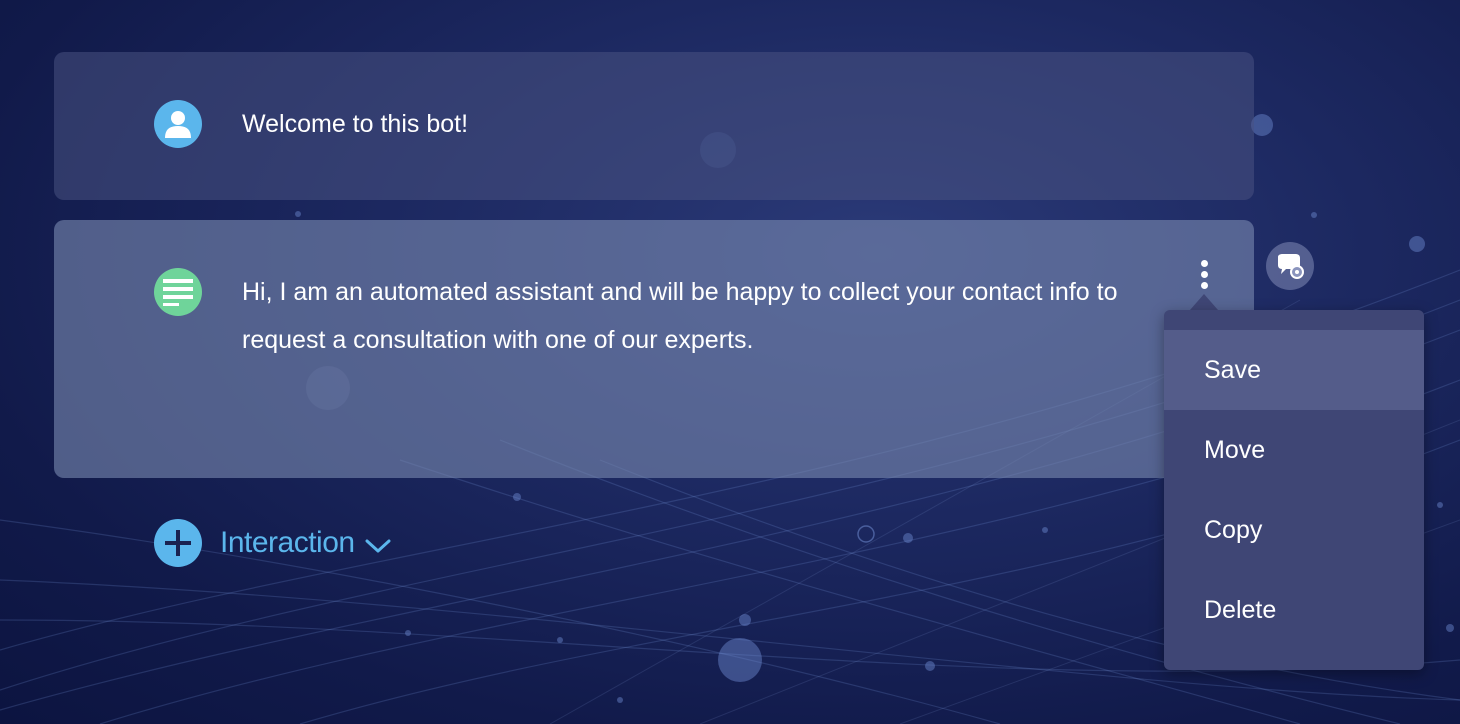 This screenshot has height=724, width=1460. I want to click on menu-item-delete: Delete, so click(1294, 610).